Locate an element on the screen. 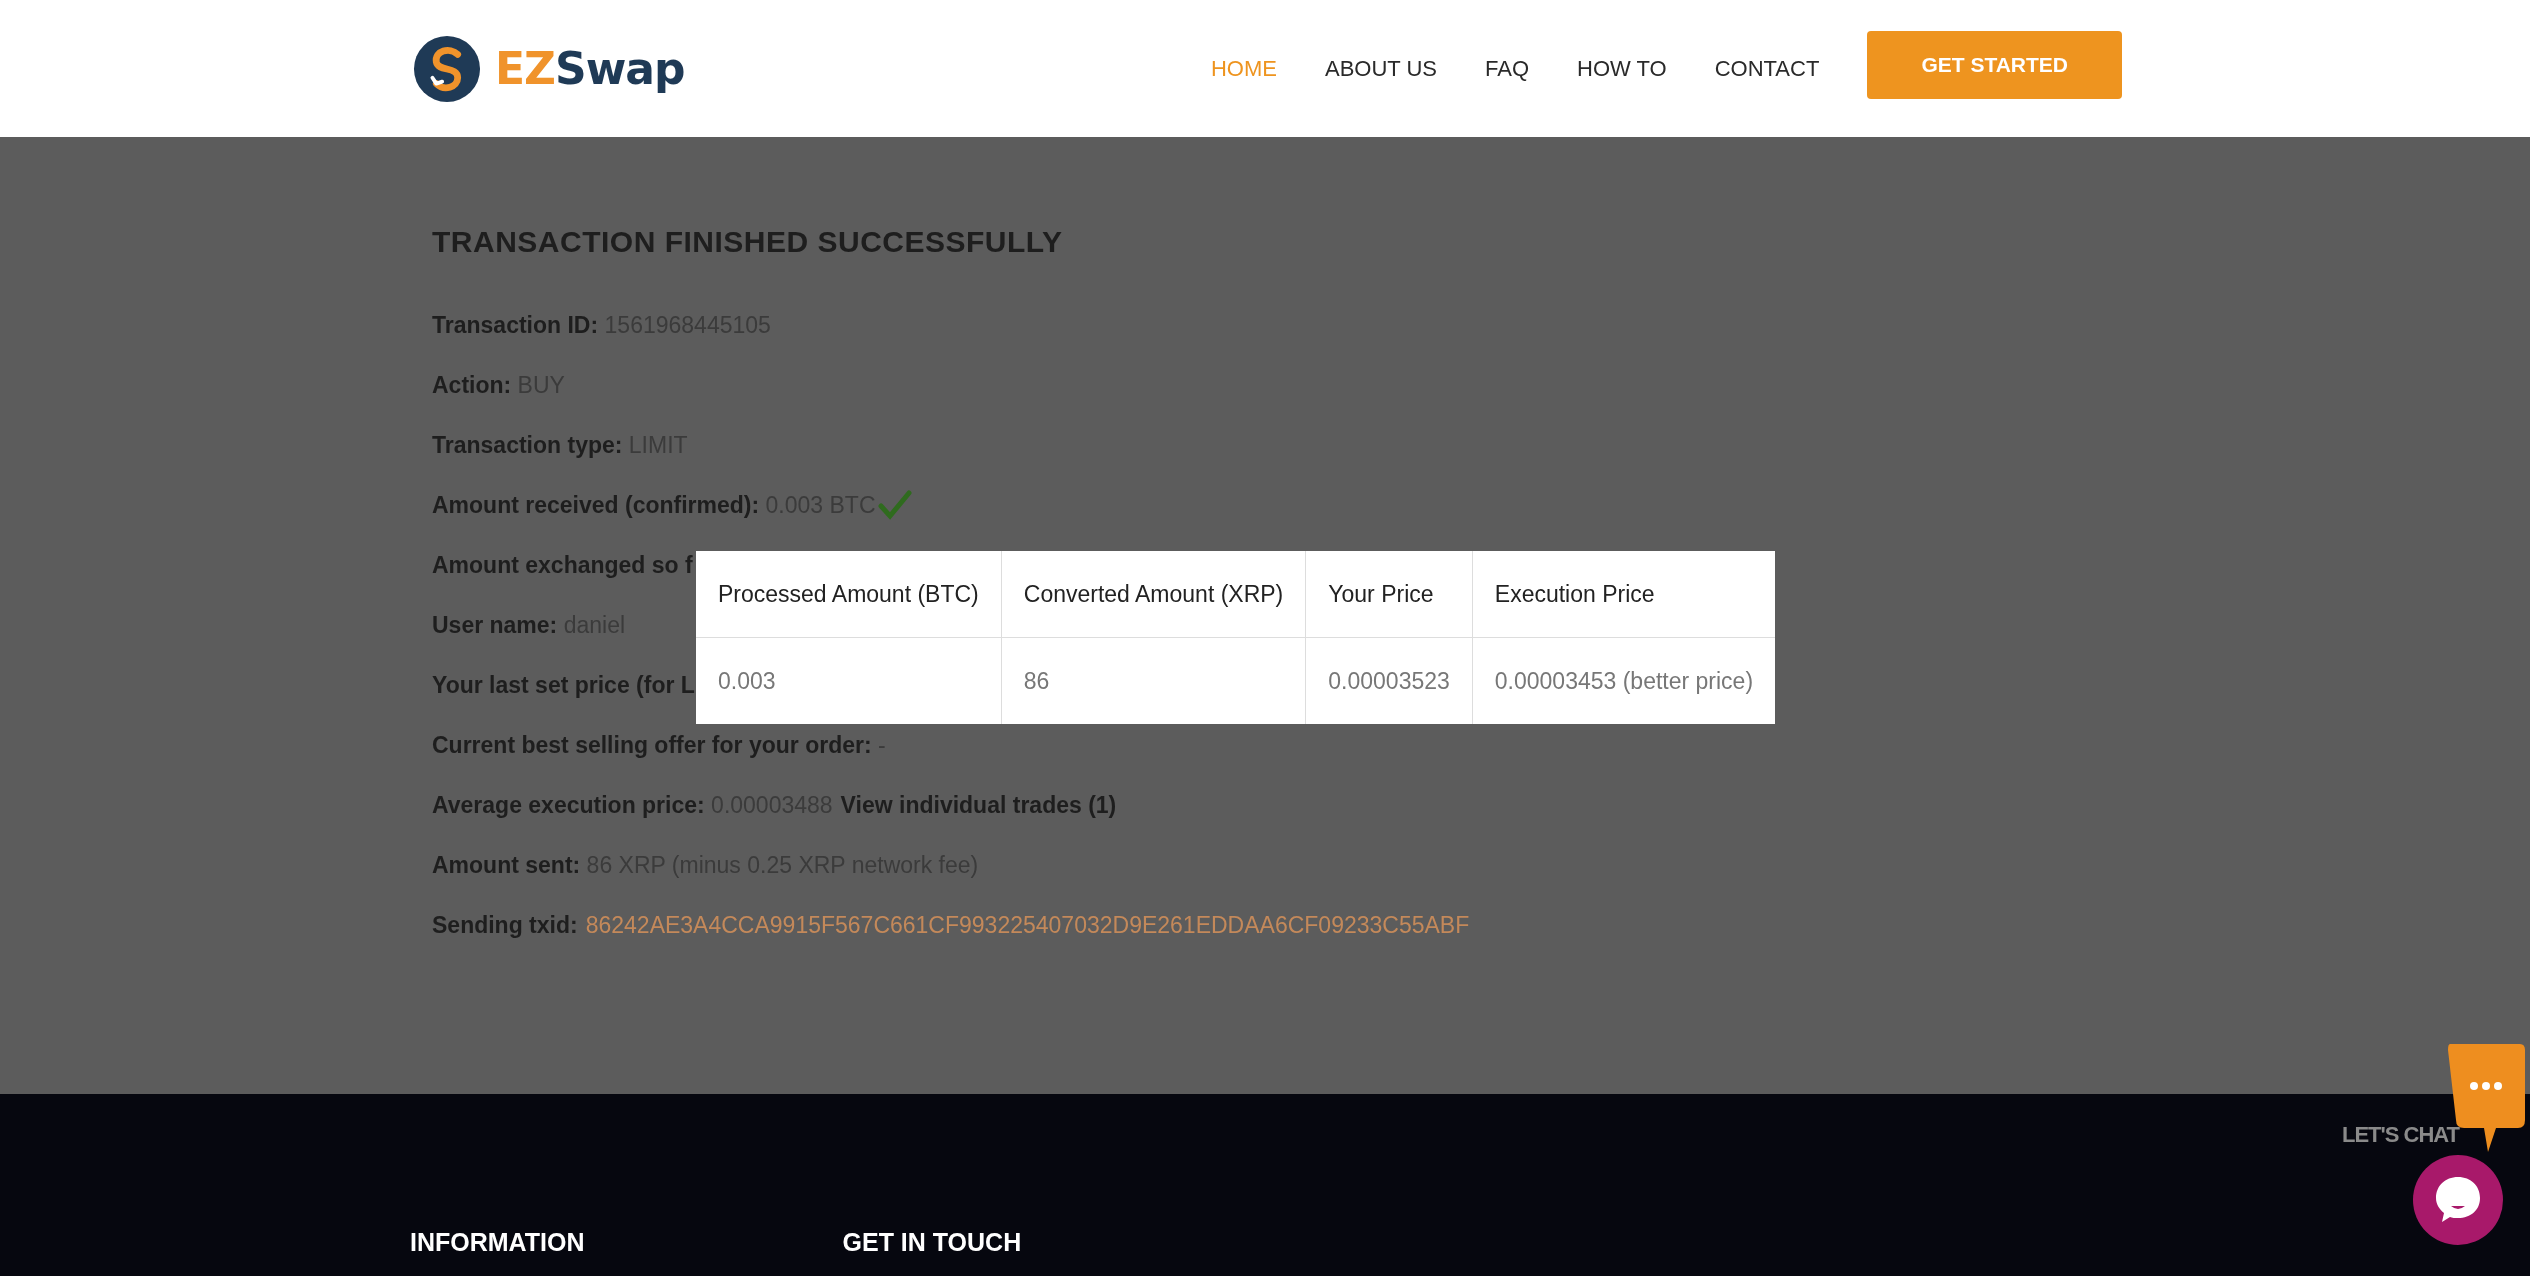 The image size is (2530, 1276). detail-label: Your last set price (for L is located at coordinates (563, 685).